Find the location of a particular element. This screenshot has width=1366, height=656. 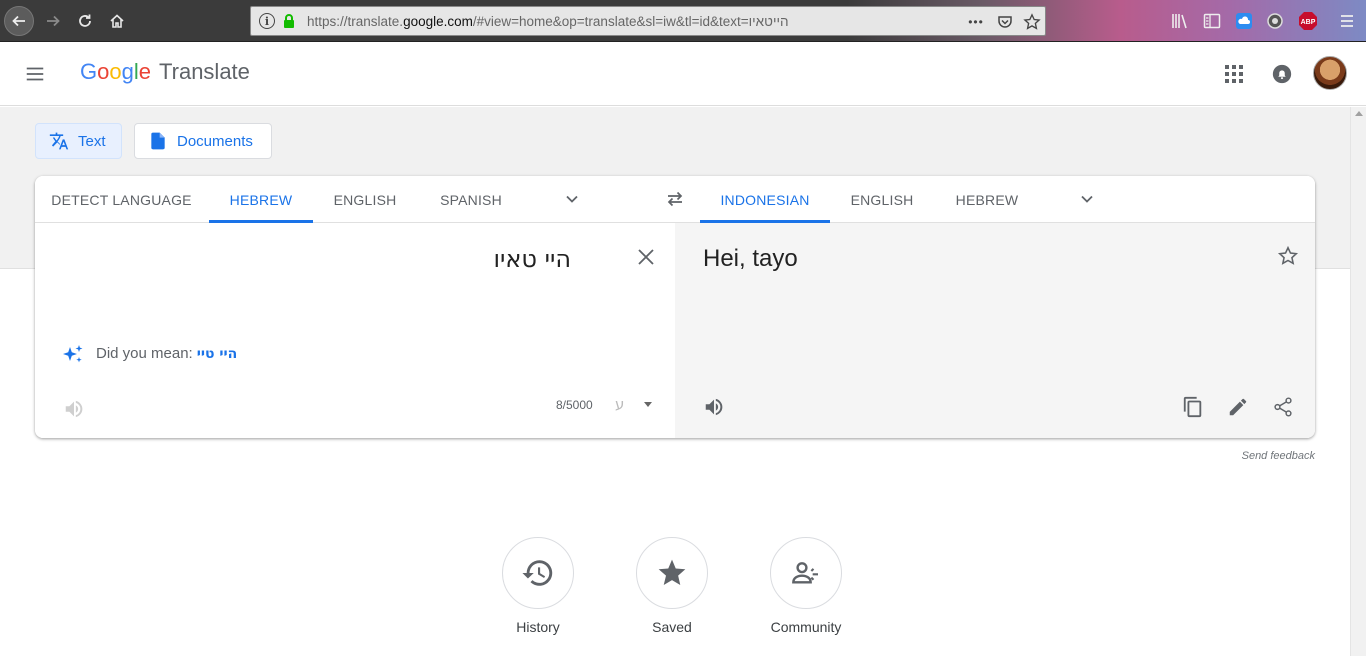

logo-letter: G is located at coordinates (89, 71).